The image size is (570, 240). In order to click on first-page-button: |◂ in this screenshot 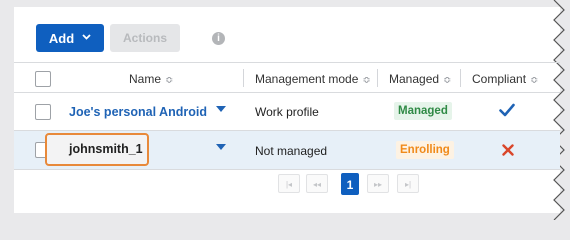, I will do `click(289, 183)`.